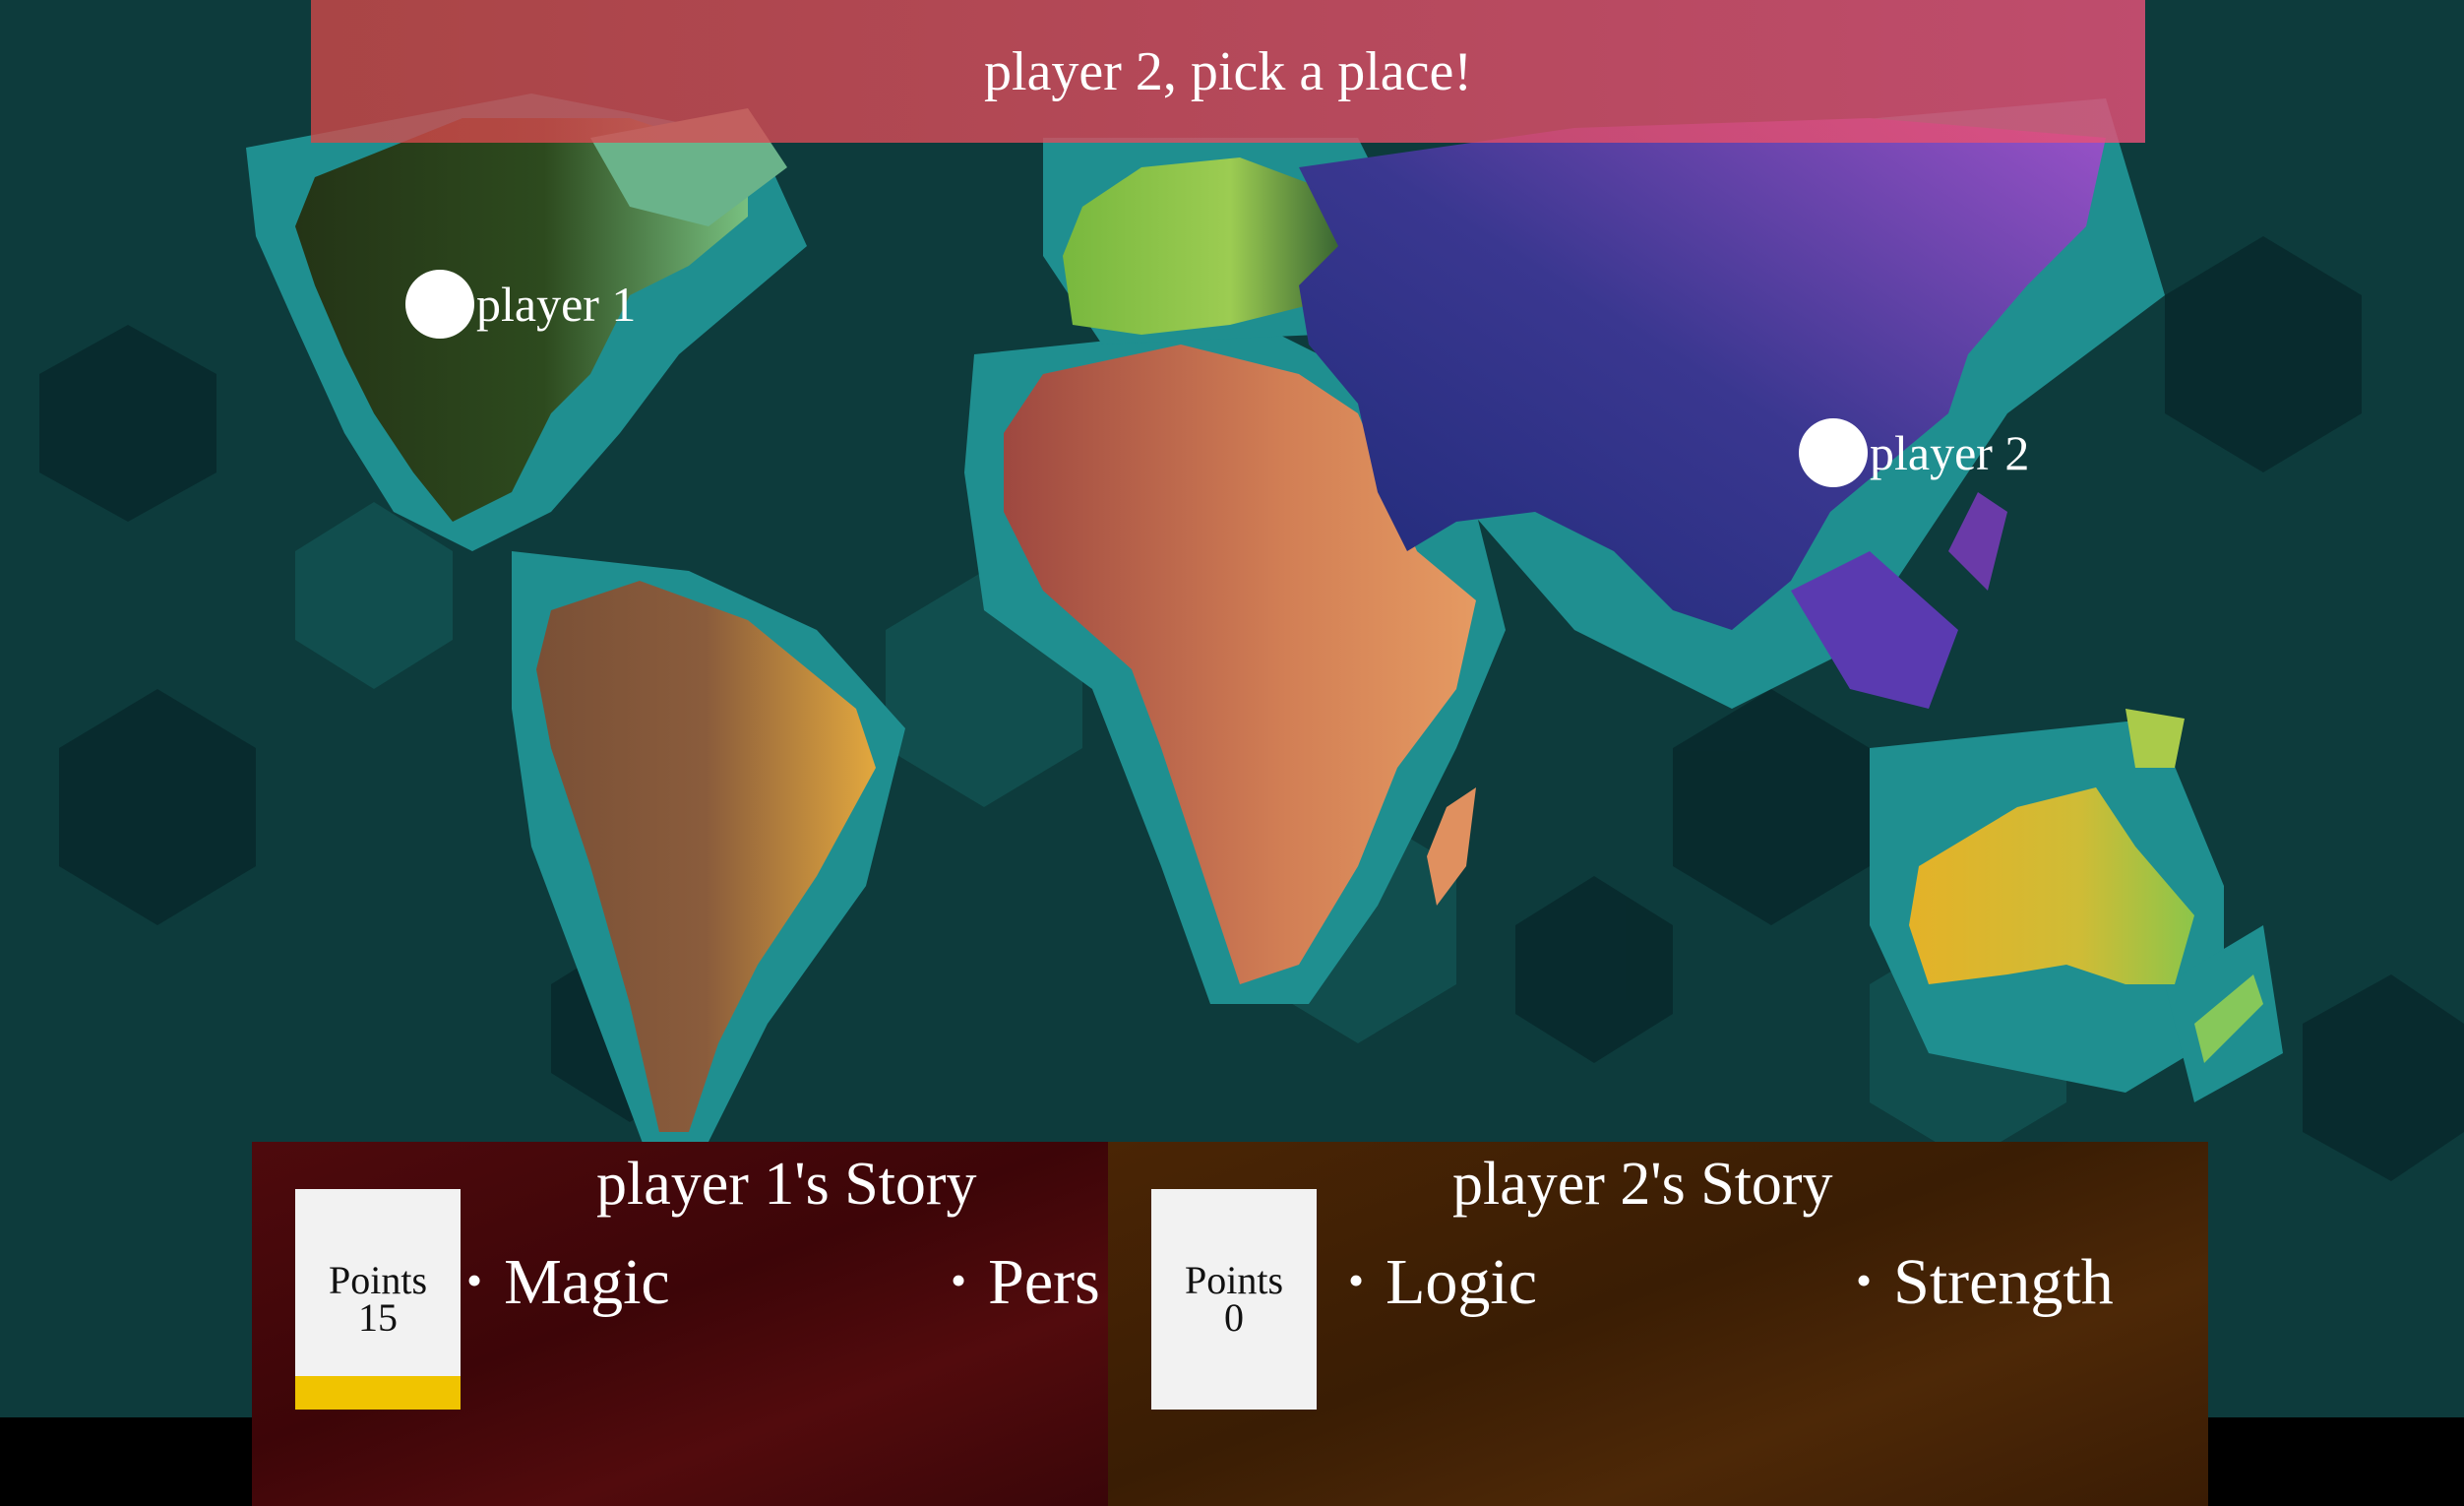  I want to click on player-2-points-value: 0, so click(1234, 1317).